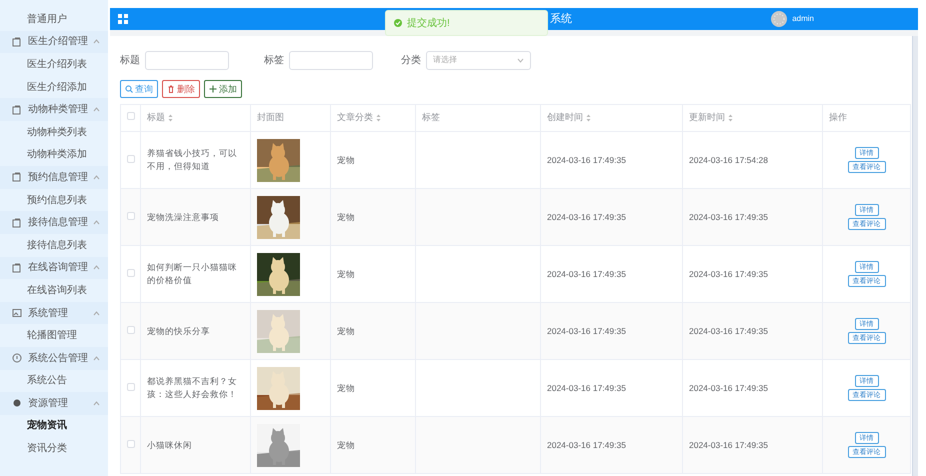 This screenshot has width=926, height=476. I want to click on delete-button: 删除, so click(181, 89).